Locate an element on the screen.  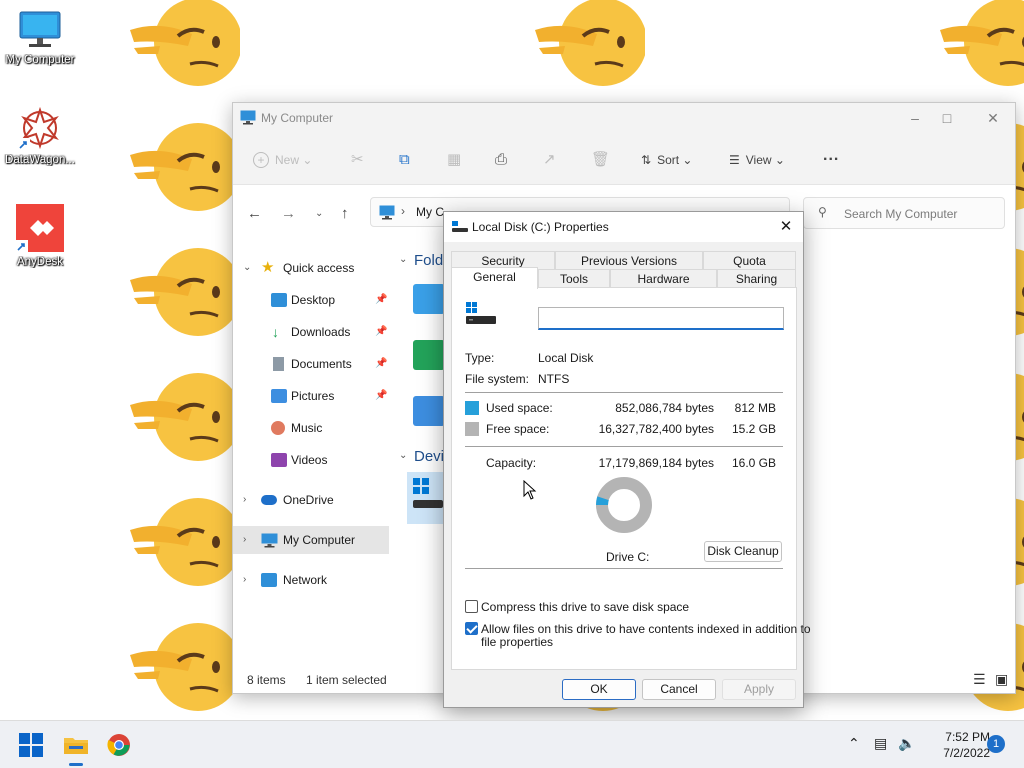
sidebar-item-onedrive: › OneDrive is located at coordinates (311, 500).